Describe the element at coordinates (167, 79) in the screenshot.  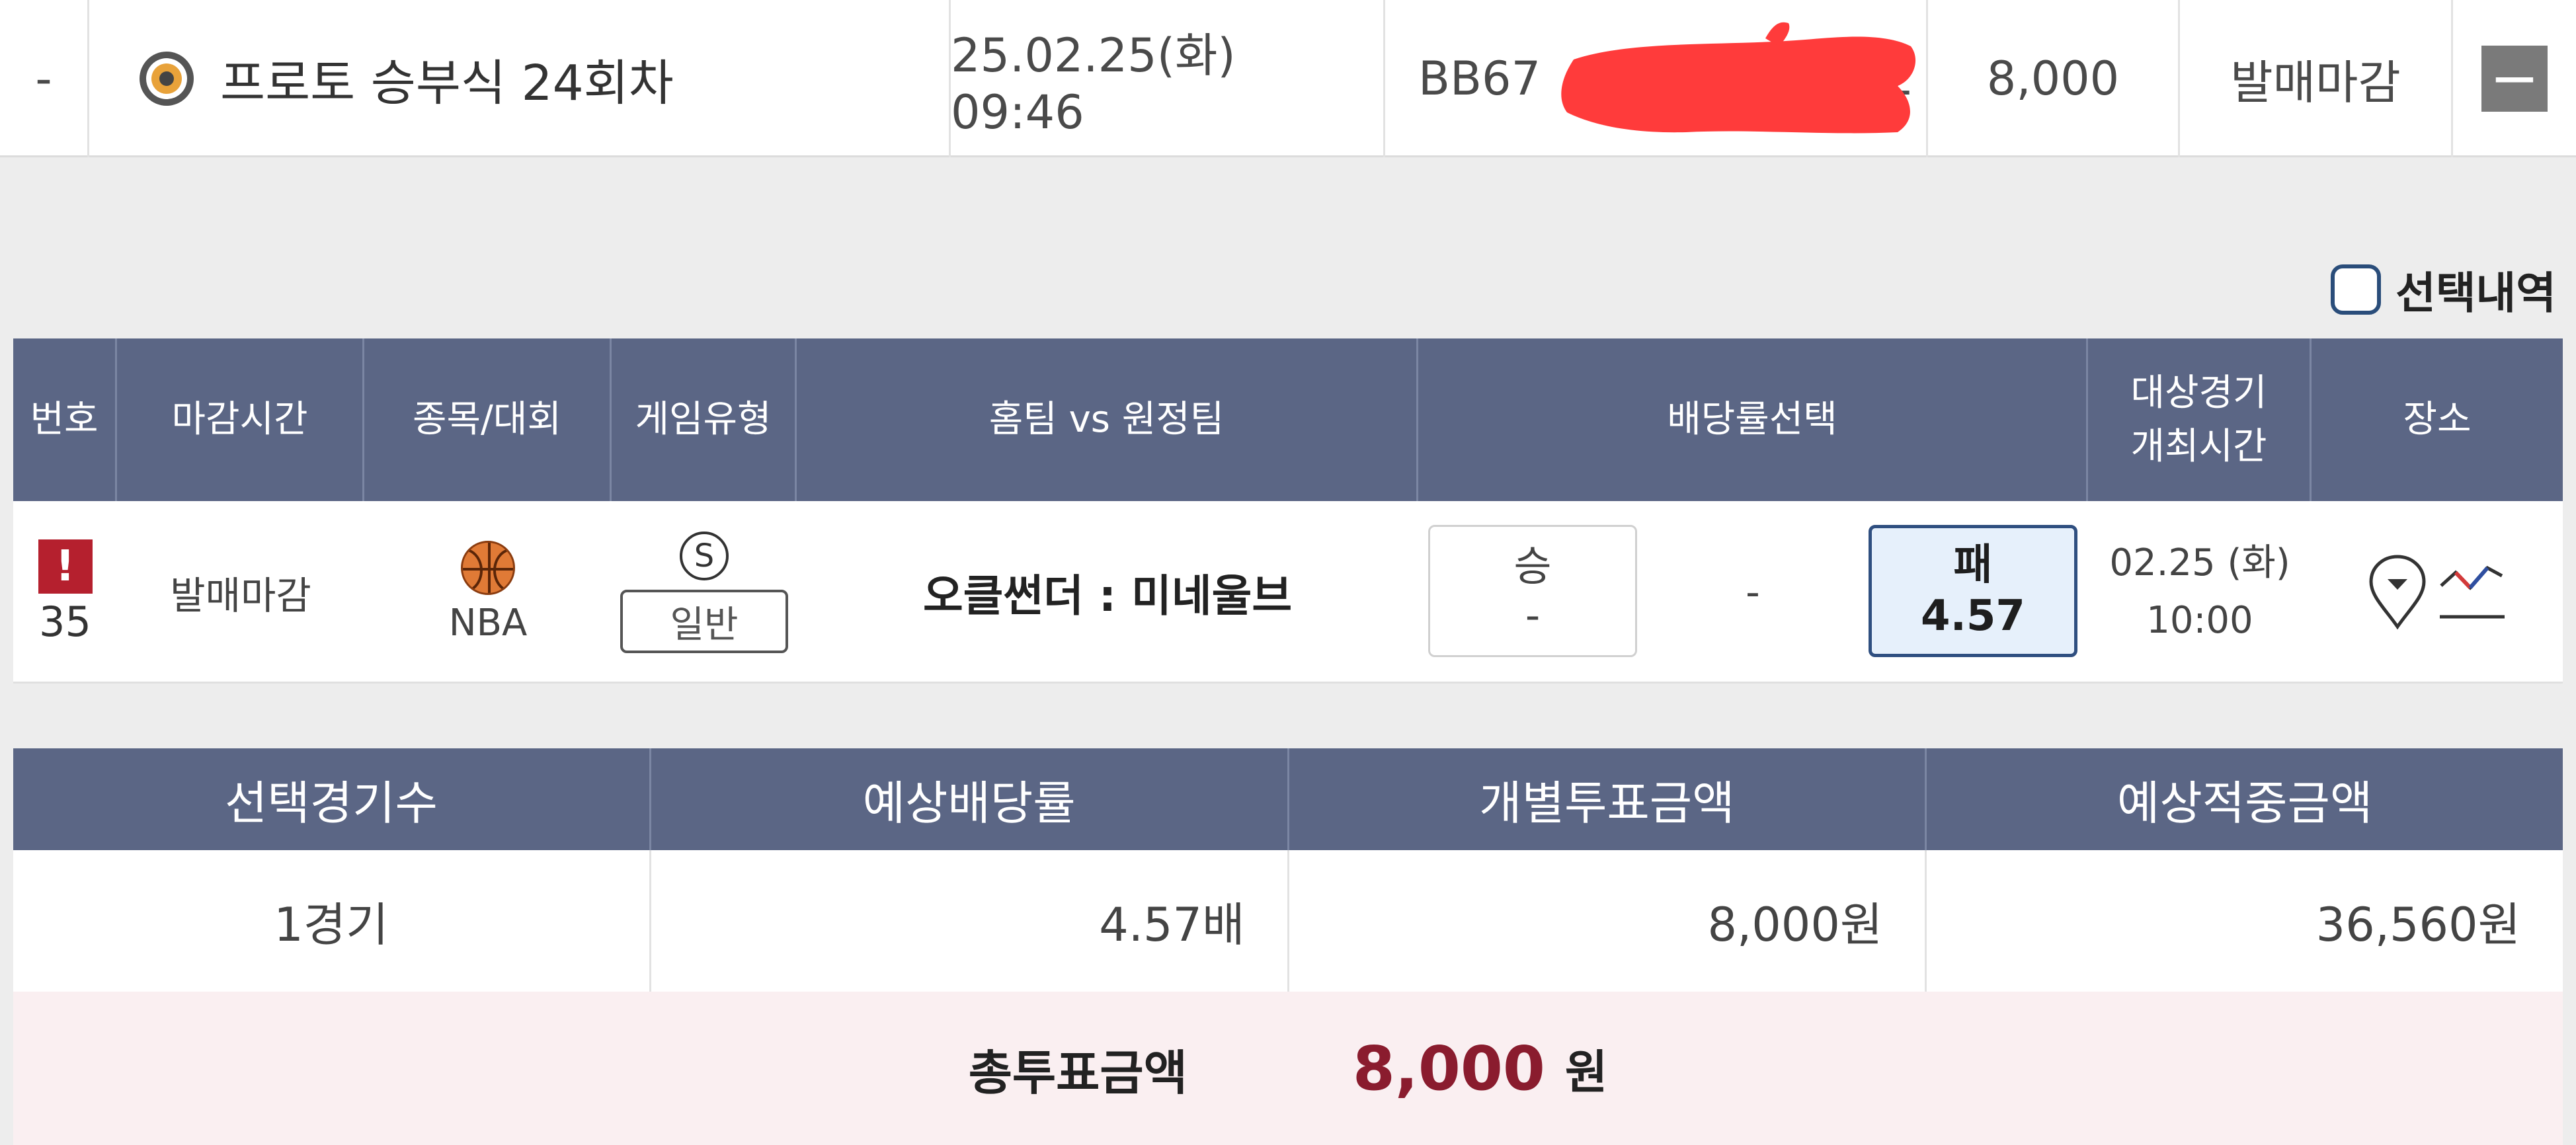
I see `target-icon` at that location.